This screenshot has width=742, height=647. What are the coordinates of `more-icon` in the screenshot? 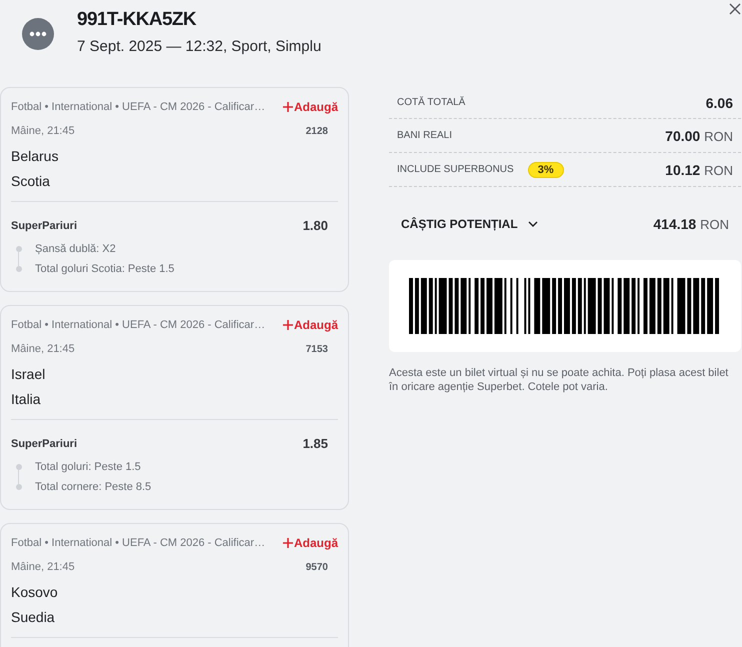 It's located at (38, 34).